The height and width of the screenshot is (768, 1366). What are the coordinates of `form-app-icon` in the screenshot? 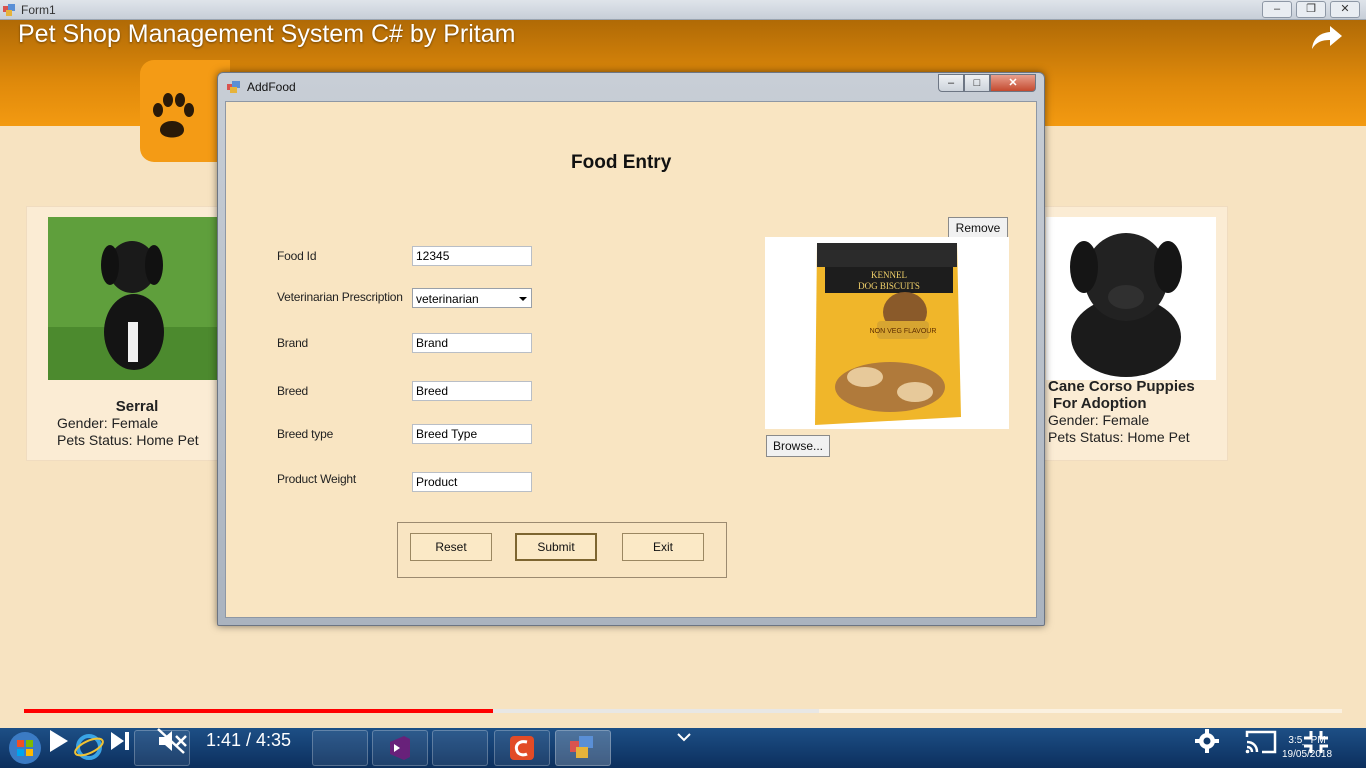 It's located at (9, 10).